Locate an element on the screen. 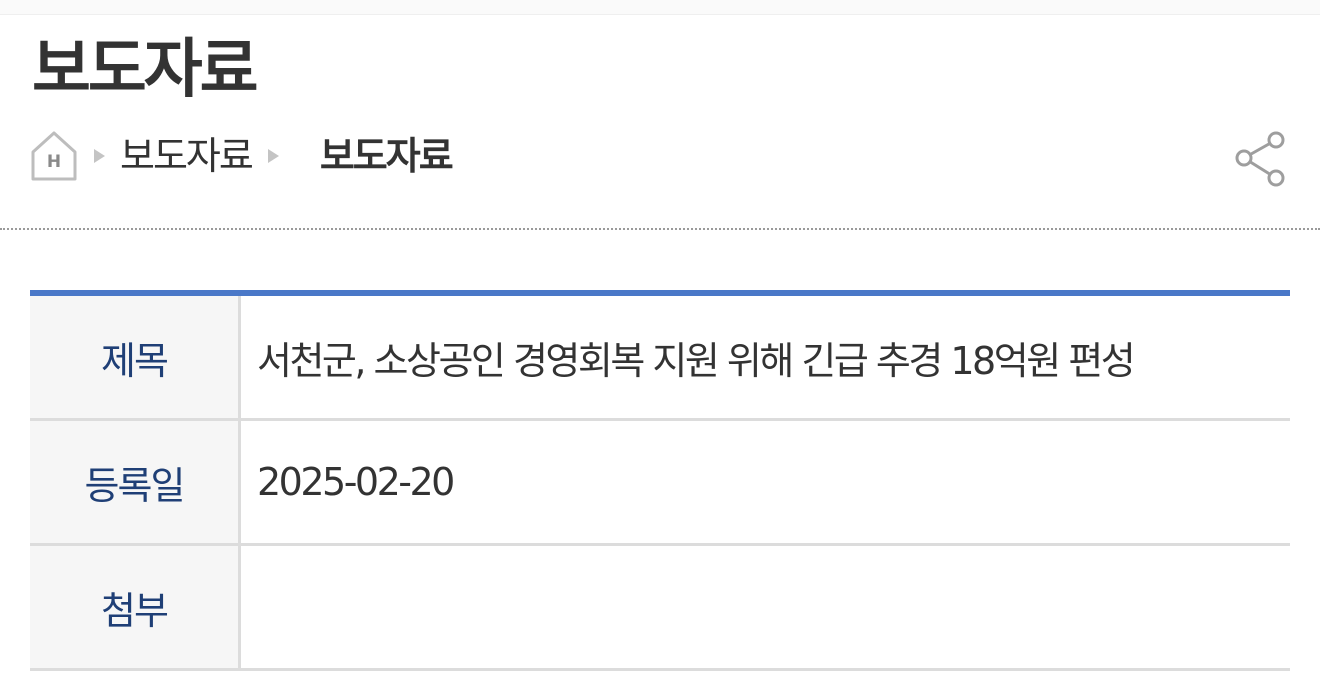  section-divider is located at coordinates (660, 229).